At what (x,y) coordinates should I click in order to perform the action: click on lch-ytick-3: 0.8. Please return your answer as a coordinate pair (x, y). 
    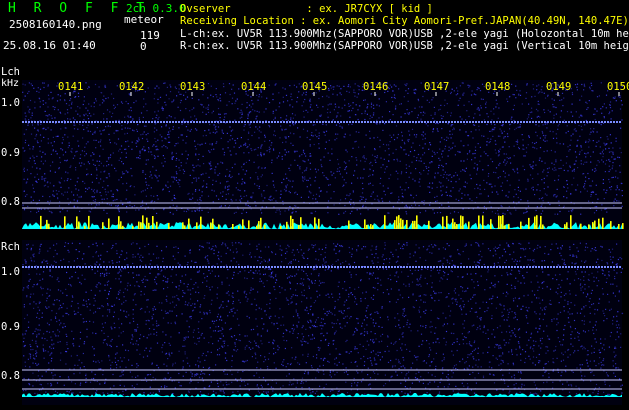
    Looking at the image, I should click on (10, 202).